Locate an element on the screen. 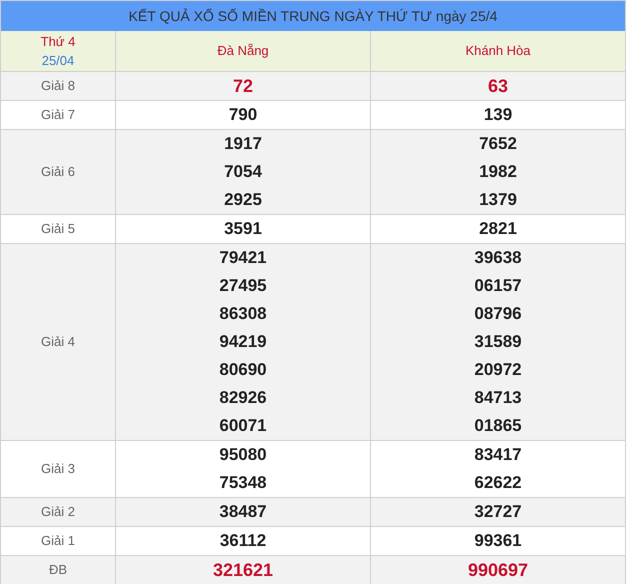 This screenshot has width=627, height=584. table-title: KẾT QUẢ XỔ SỐ MIỀN TRUNG NGÀY THỨ TƯ ngày 25/4 is located at coordinates (313, 16).